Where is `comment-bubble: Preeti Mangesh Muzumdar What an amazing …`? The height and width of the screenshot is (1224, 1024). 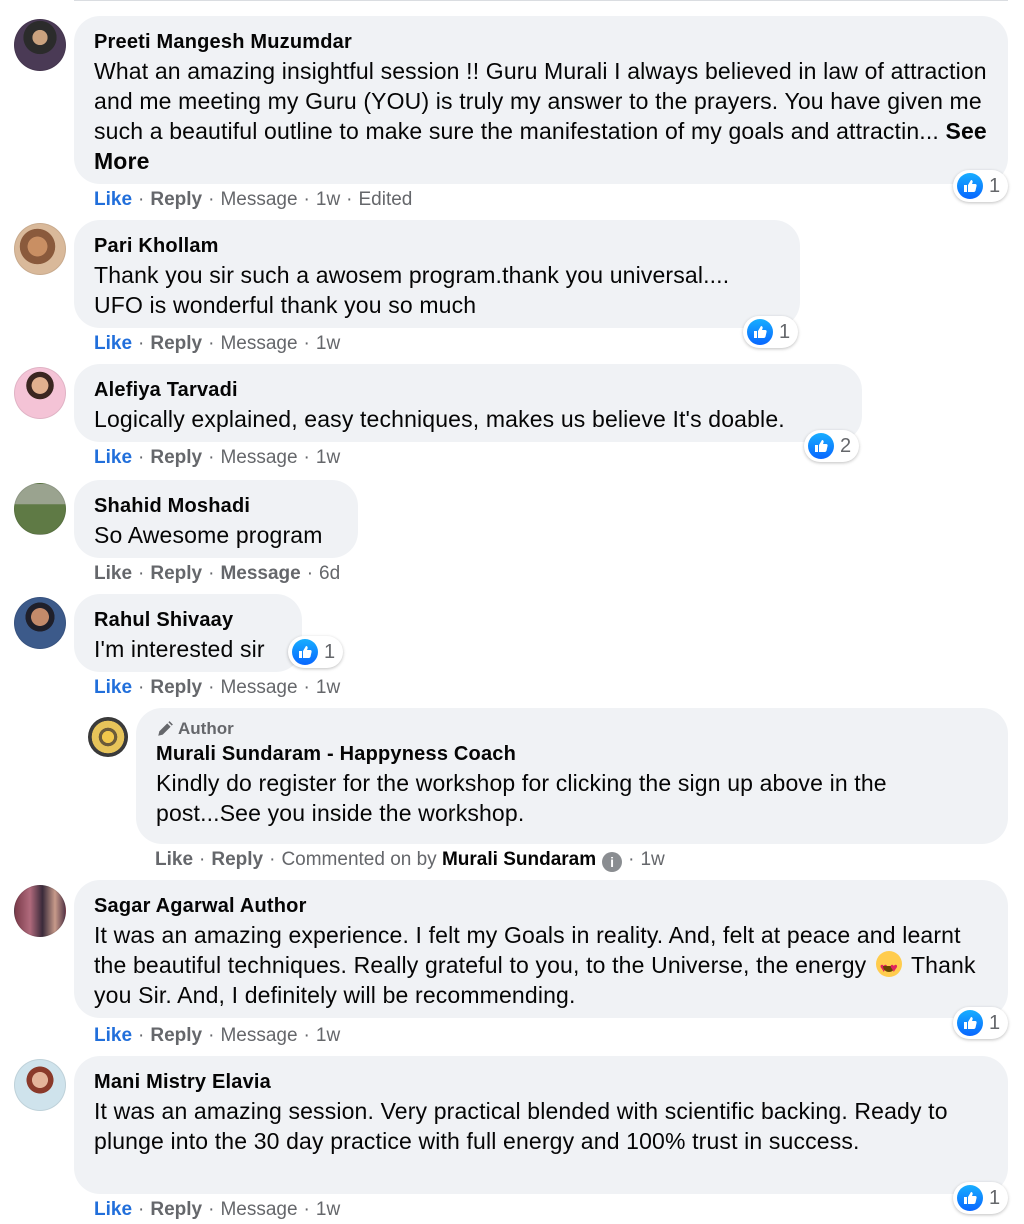 comment-bubble: Preeti Mangesh Muzumdar What an amazing … is located at coordinates (541, 100).